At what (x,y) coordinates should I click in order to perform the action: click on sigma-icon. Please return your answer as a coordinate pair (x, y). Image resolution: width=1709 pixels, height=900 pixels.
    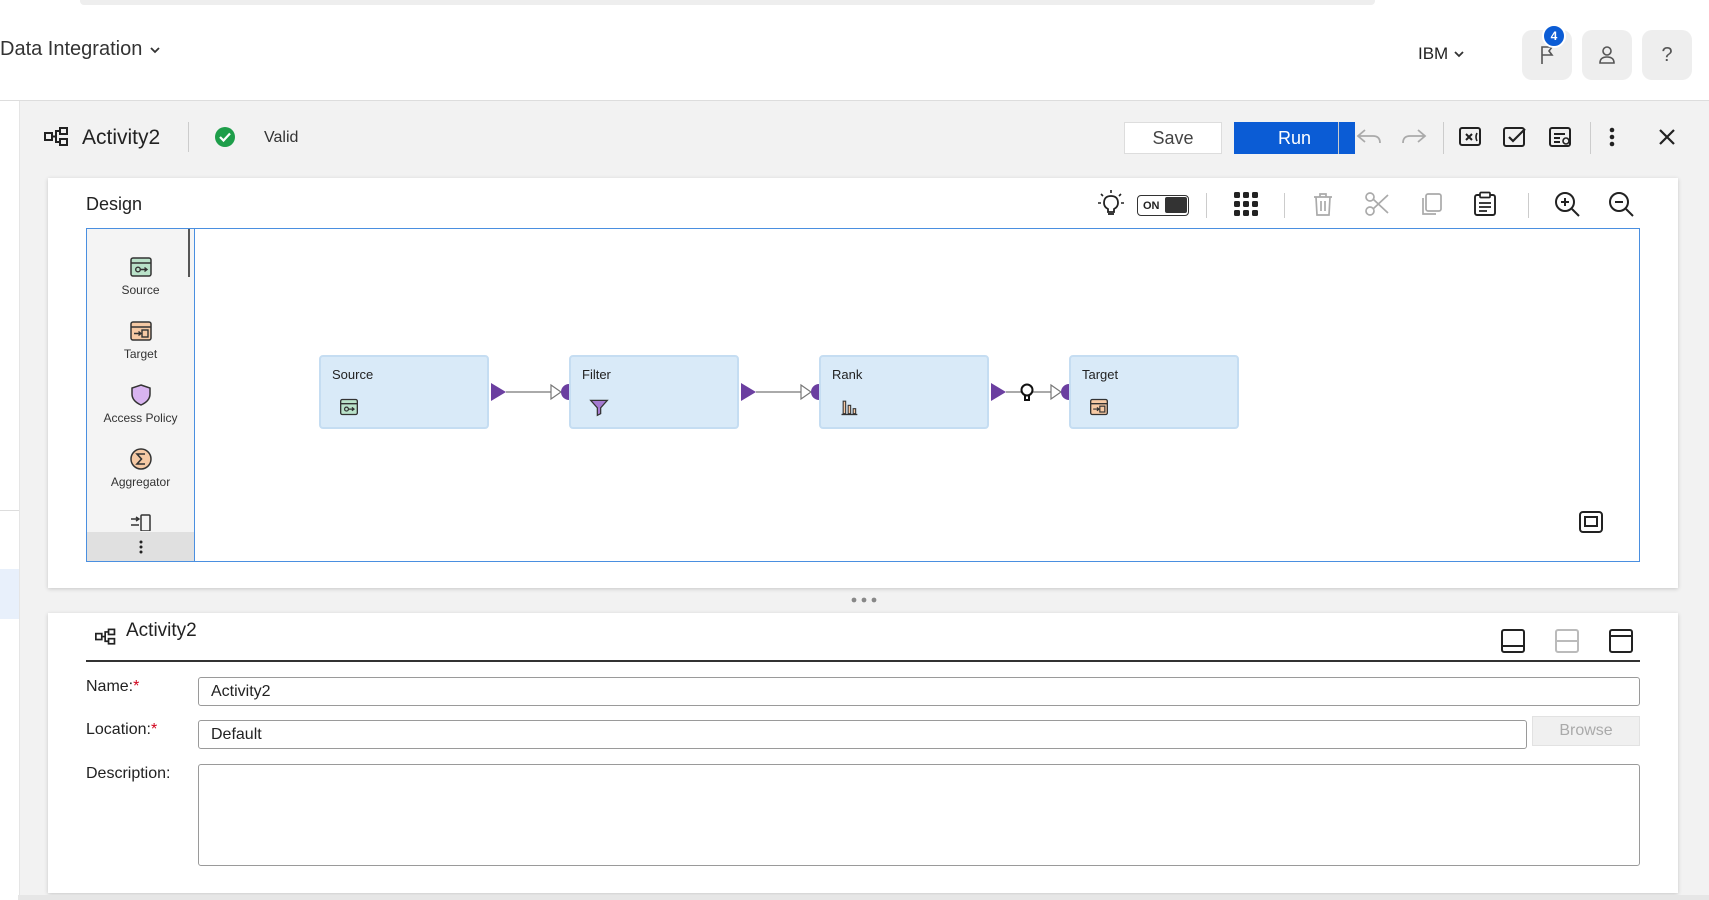
    Looking at the image, I should click on (140, 459).